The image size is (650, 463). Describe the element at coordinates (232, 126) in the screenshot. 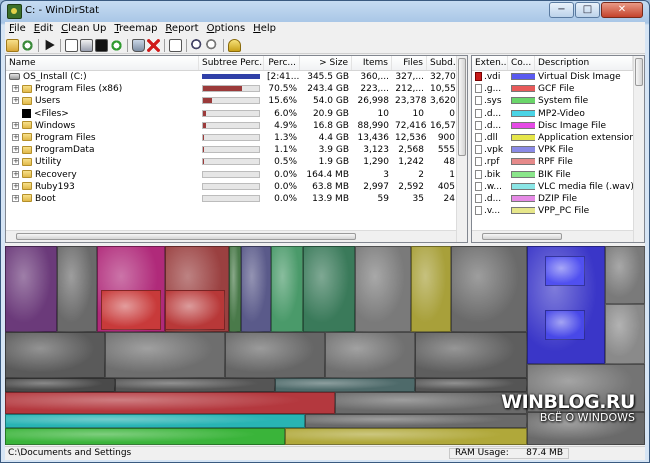

I see `table-row: + Windows 4.9% 16.8 GB 88,990 72,41616,574` at that location.